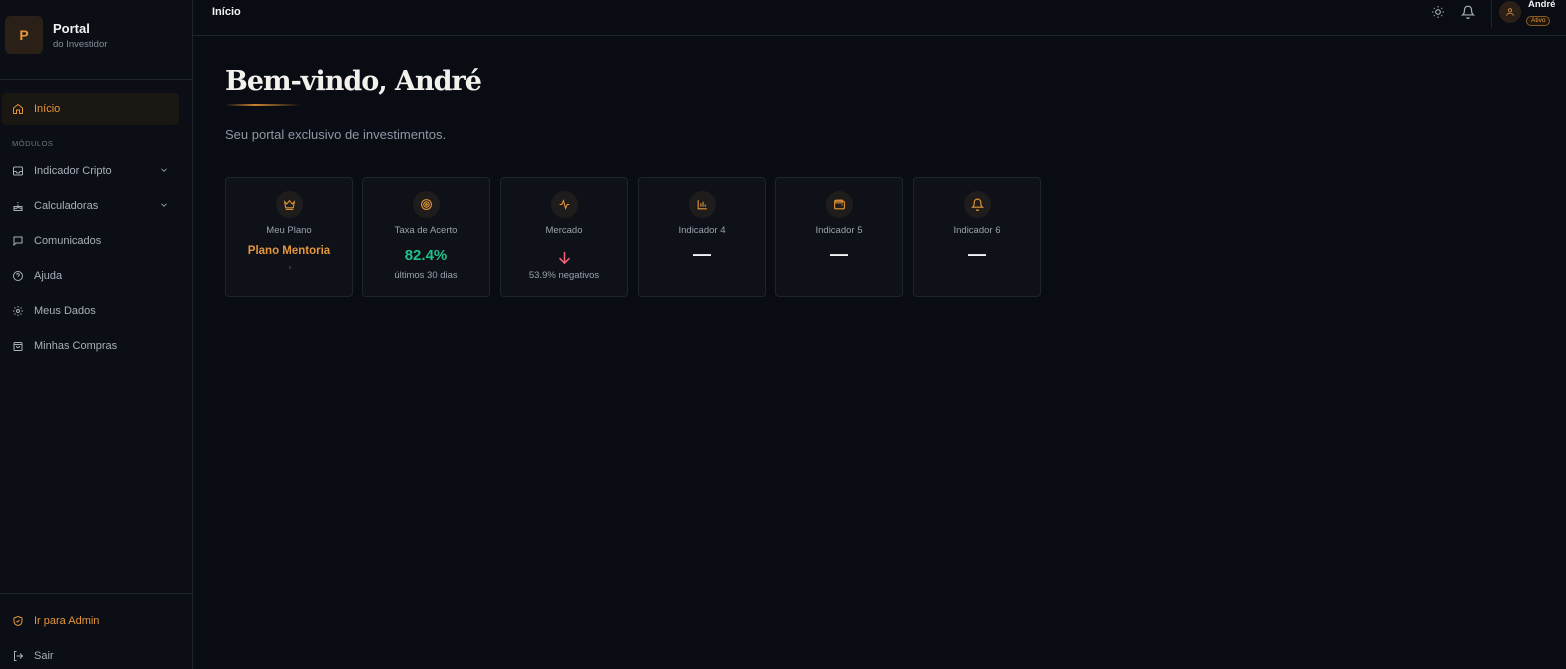 The width and height of the screenshot is (1566, 669). What do you see at coordinates (66, 206) in the screenshot?
I see `sidebar-item-label: Calculadoras` at bounding box center [66, 206].